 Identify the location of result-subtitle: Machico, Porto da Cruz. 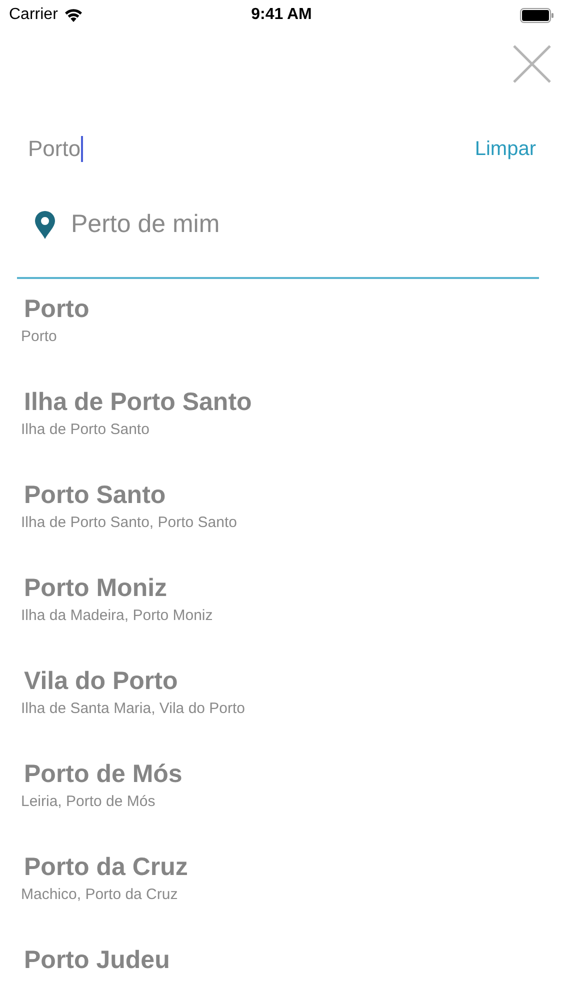
(100, 894).